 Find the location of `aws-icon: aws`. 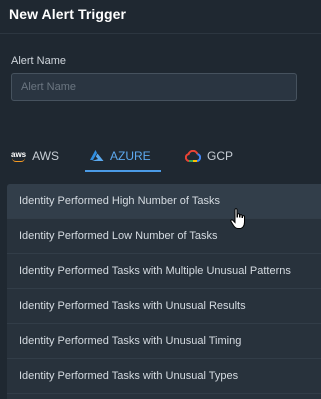

aws-icon: aws is located at coordinates (18, 156).